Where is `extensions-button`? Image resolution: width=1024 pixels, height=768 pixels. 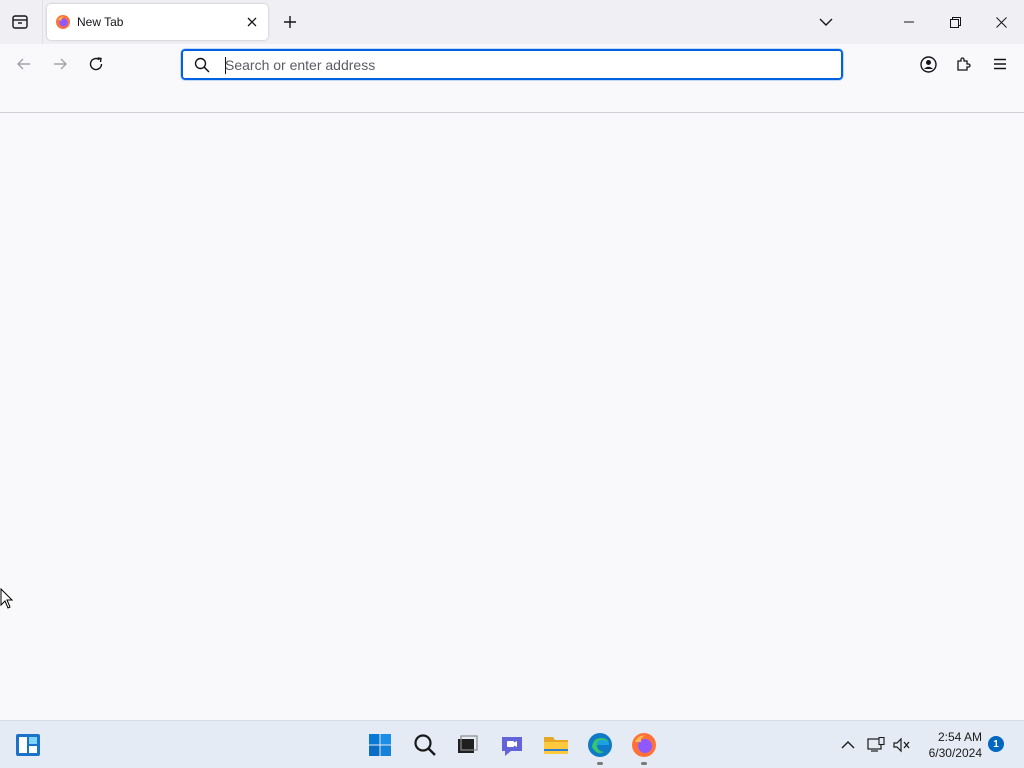 extensions-button is located at coordinates (964, 64).